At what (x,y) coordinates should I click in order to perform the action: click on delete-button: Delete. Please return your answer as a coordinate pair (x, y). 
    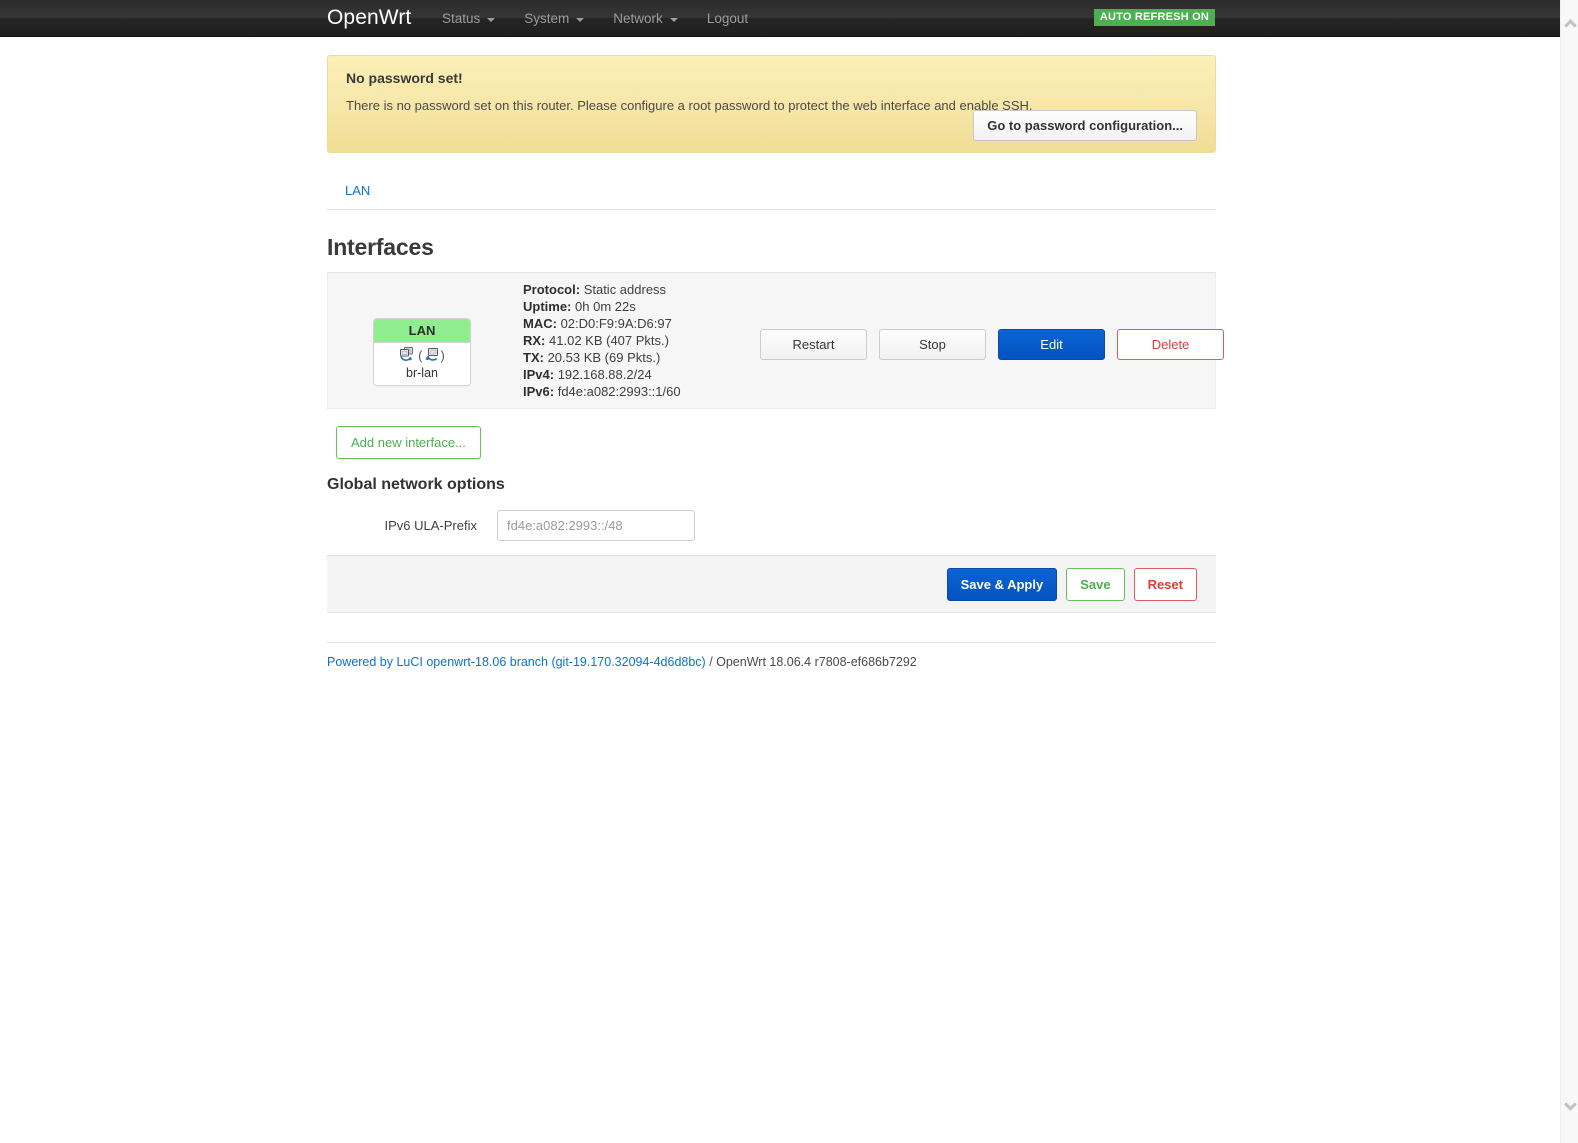
    Looking at the image, I should click on (1170, 344).